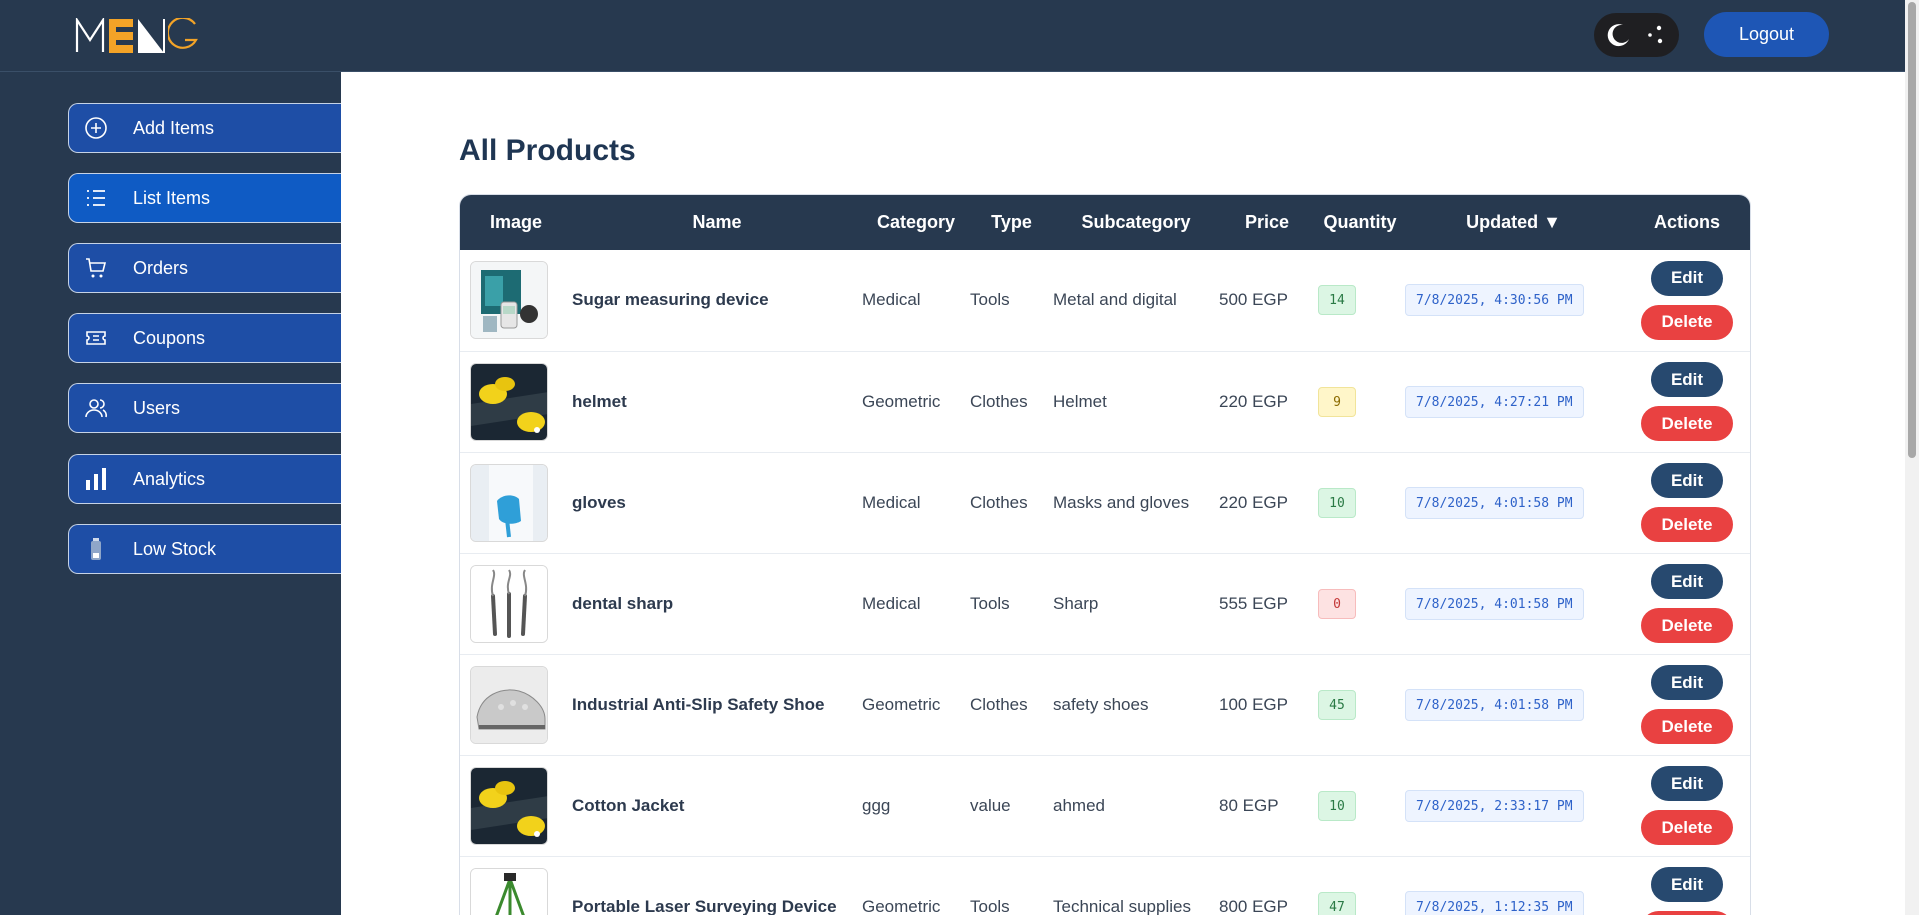  I want to click on sidebar-item-analytics: Analytics, so click(204, 479).